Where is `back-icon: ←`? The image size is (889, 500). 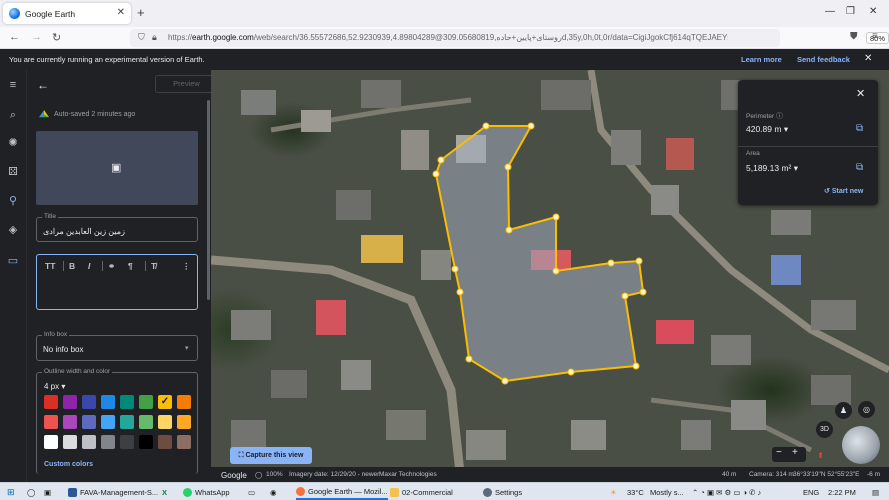
back-icon: ← is located at coordinates (14, 37).